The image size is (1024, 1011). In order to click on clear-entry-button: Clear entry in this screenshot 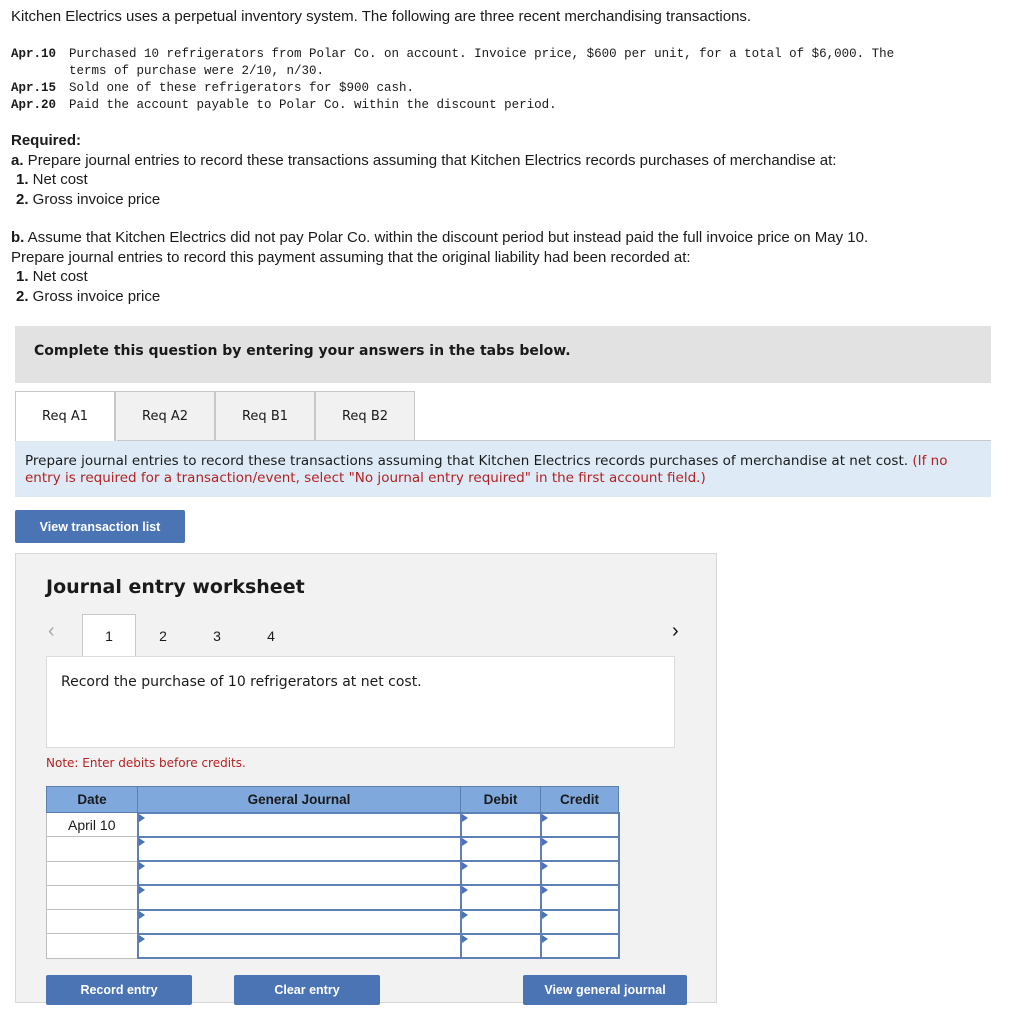, I will do `click(307, 990)`.